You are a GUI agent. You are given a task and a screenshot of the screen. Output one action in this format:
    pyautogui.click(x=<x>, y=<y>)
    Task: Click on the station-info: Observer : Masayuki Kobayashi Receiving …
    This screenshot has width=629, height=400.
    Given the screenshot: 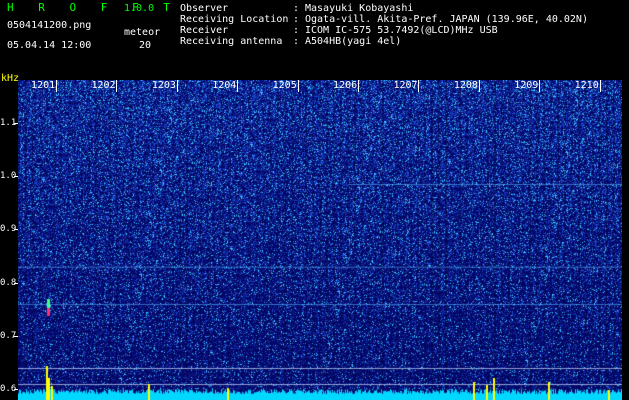 What is the action you would take?
    pyautogui.click(x=384, y=25)
    